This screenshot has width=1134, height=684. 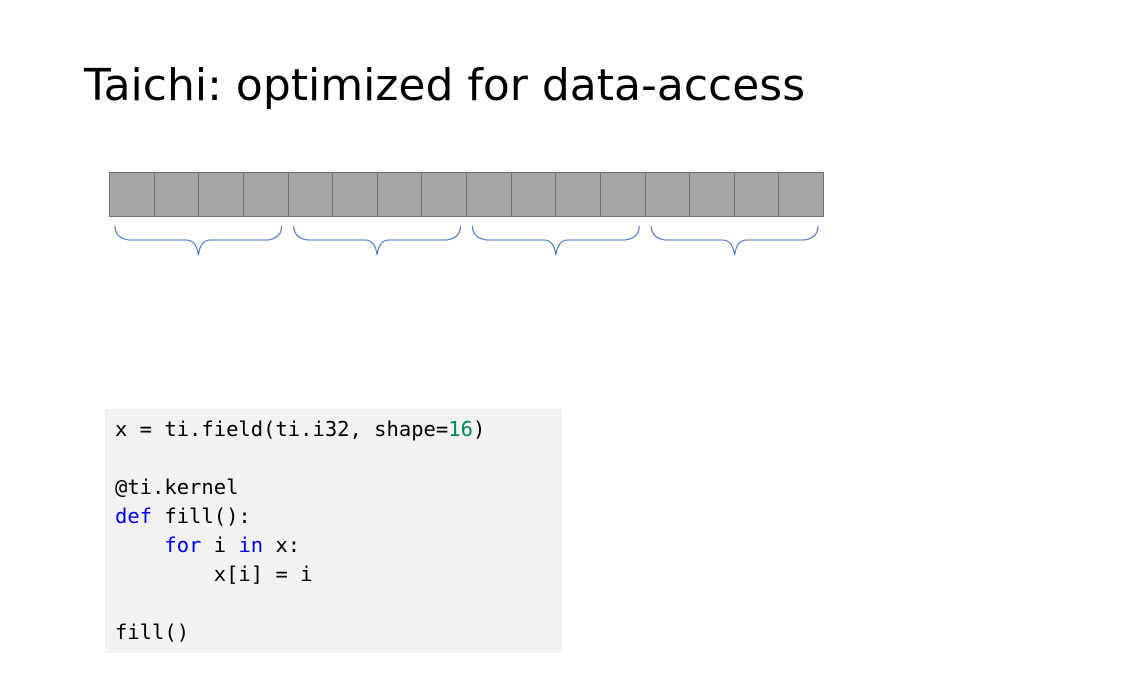 I want to click on code-line-call: fill(), so click(x=152, y=632).